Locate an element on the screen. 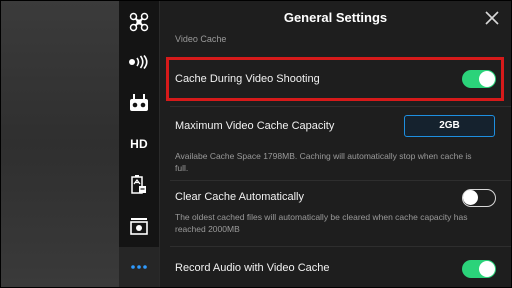 The height and width of the screenshot is (288, 512). aircraft-icon is located at coordinates (139, 22).